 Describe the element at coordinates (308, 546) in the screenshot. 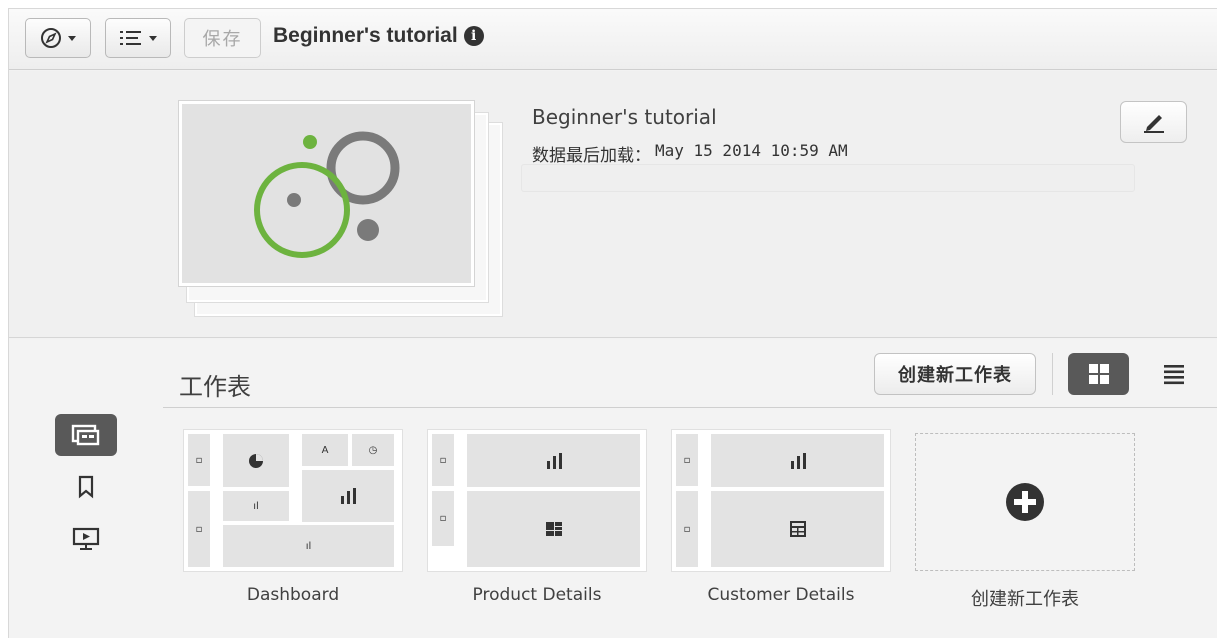

I see `combo-chart-cell: ıl` at that location.